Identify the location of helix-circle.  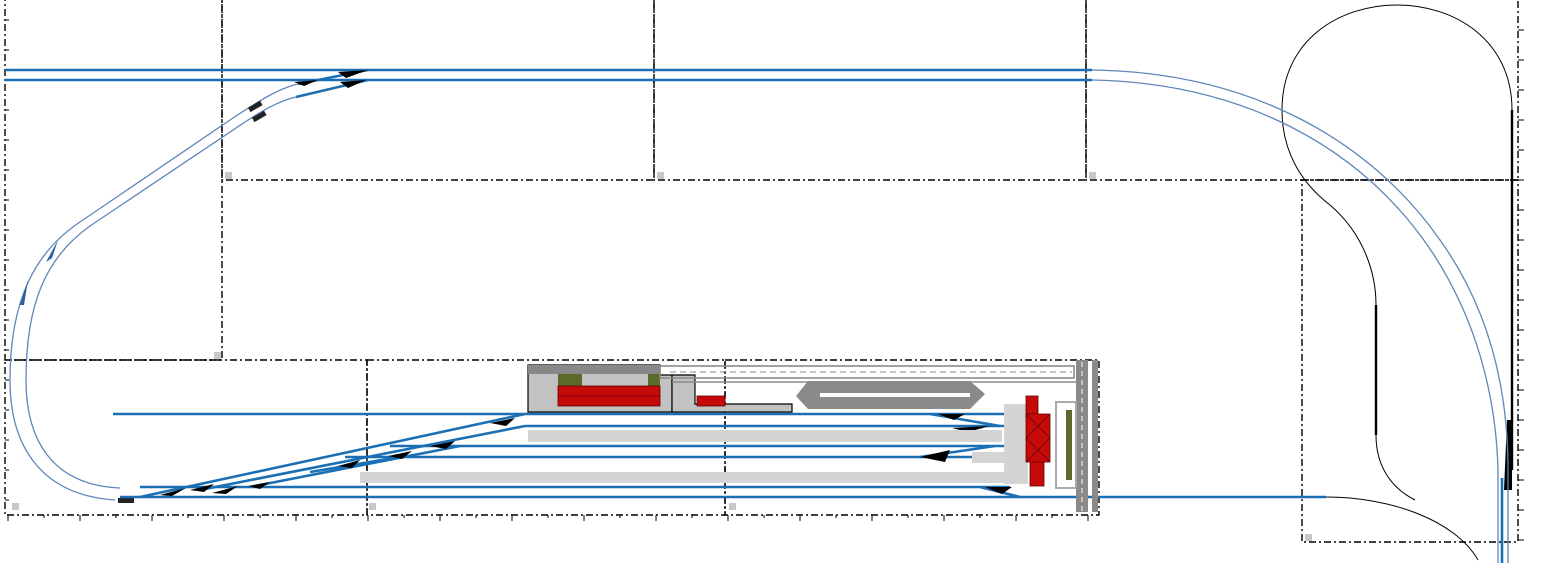
(1397, 252).